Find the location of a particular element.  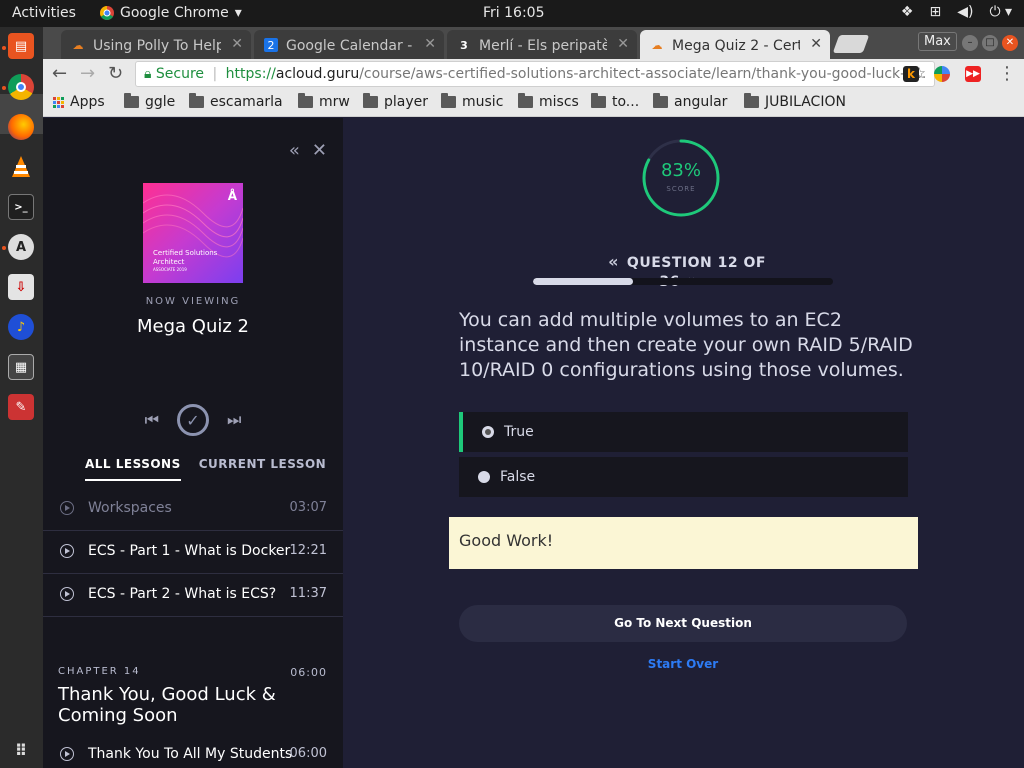

software-updater-icon: A is located at coordinates (21, 247).